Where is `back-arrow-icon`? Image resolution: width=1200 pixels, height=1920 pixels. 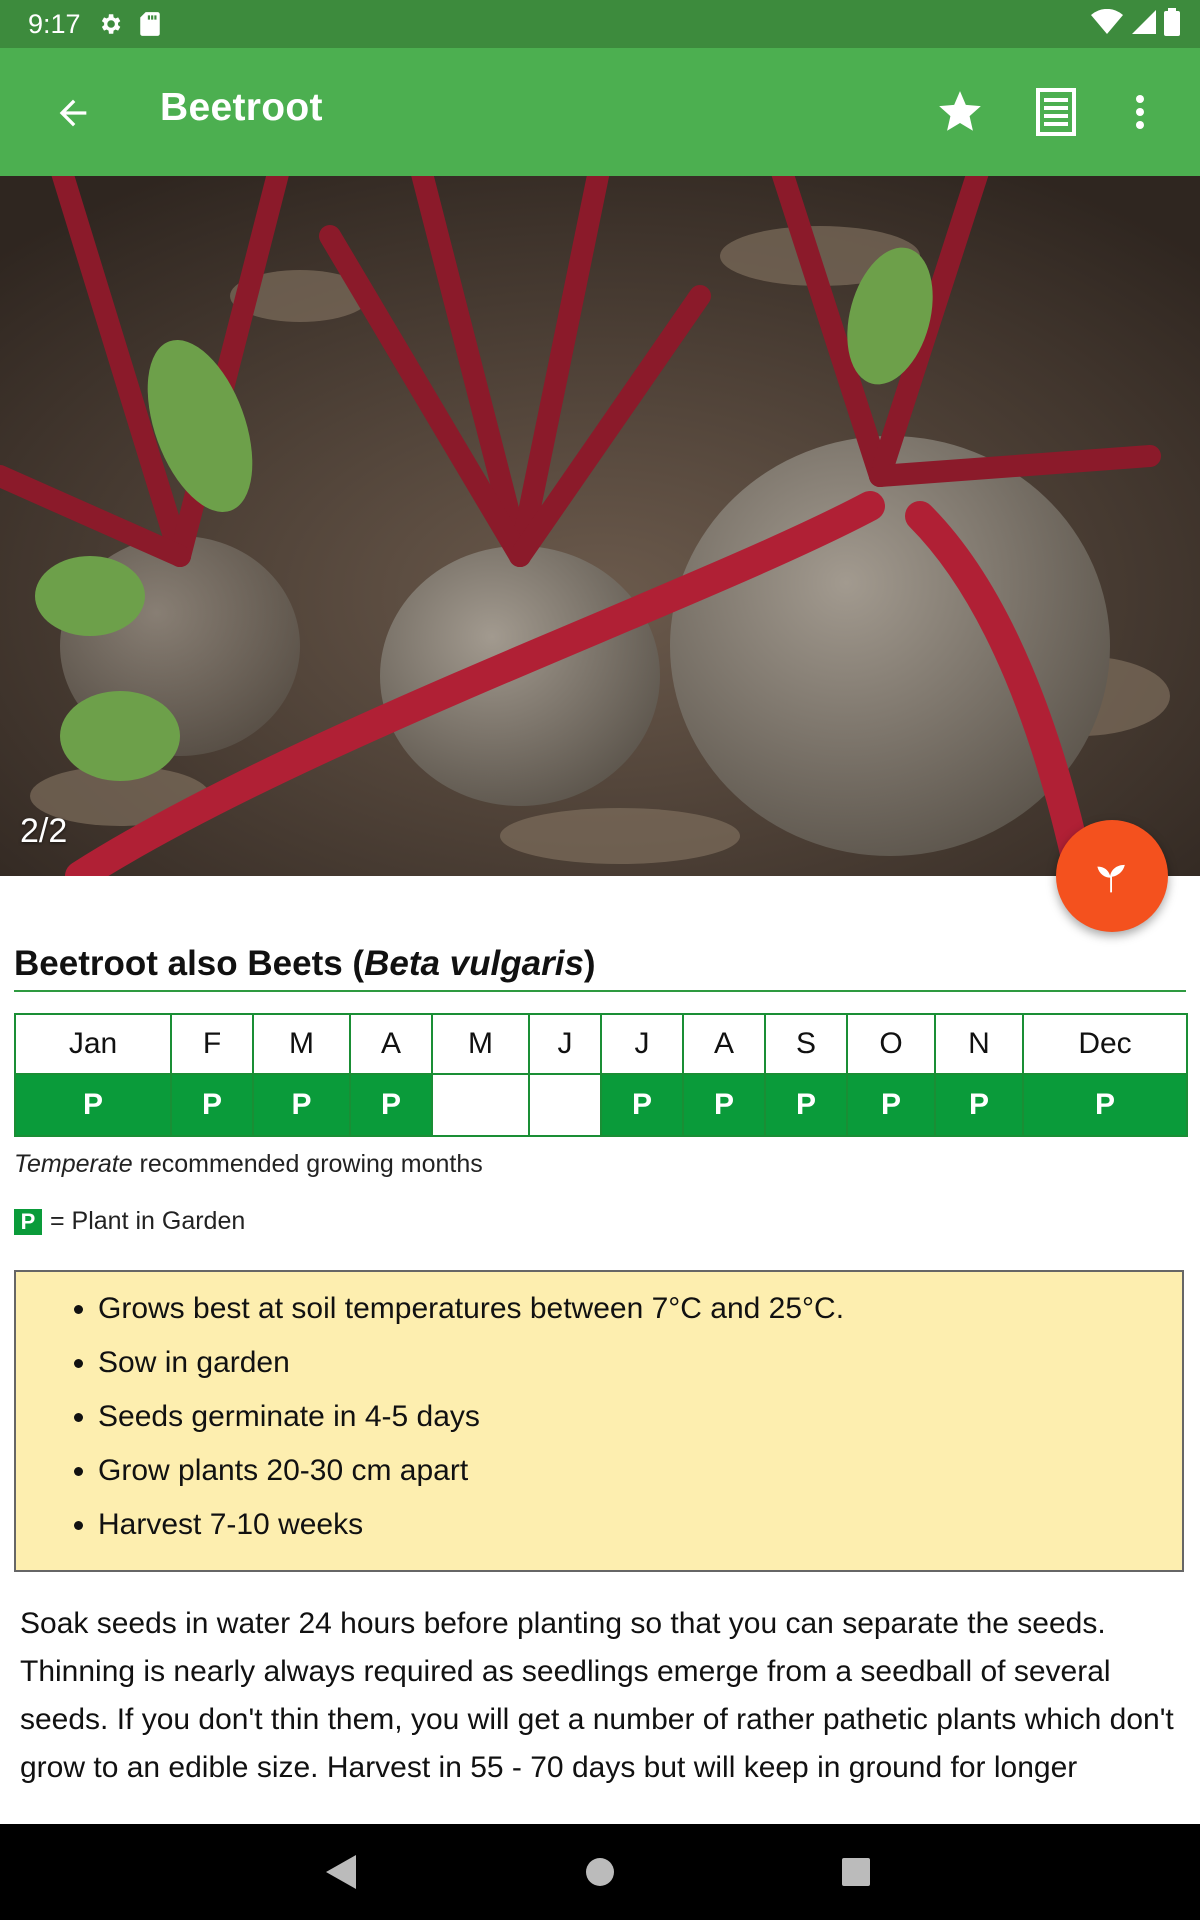 back-arrow-icon is located at coordinates (73, 113).